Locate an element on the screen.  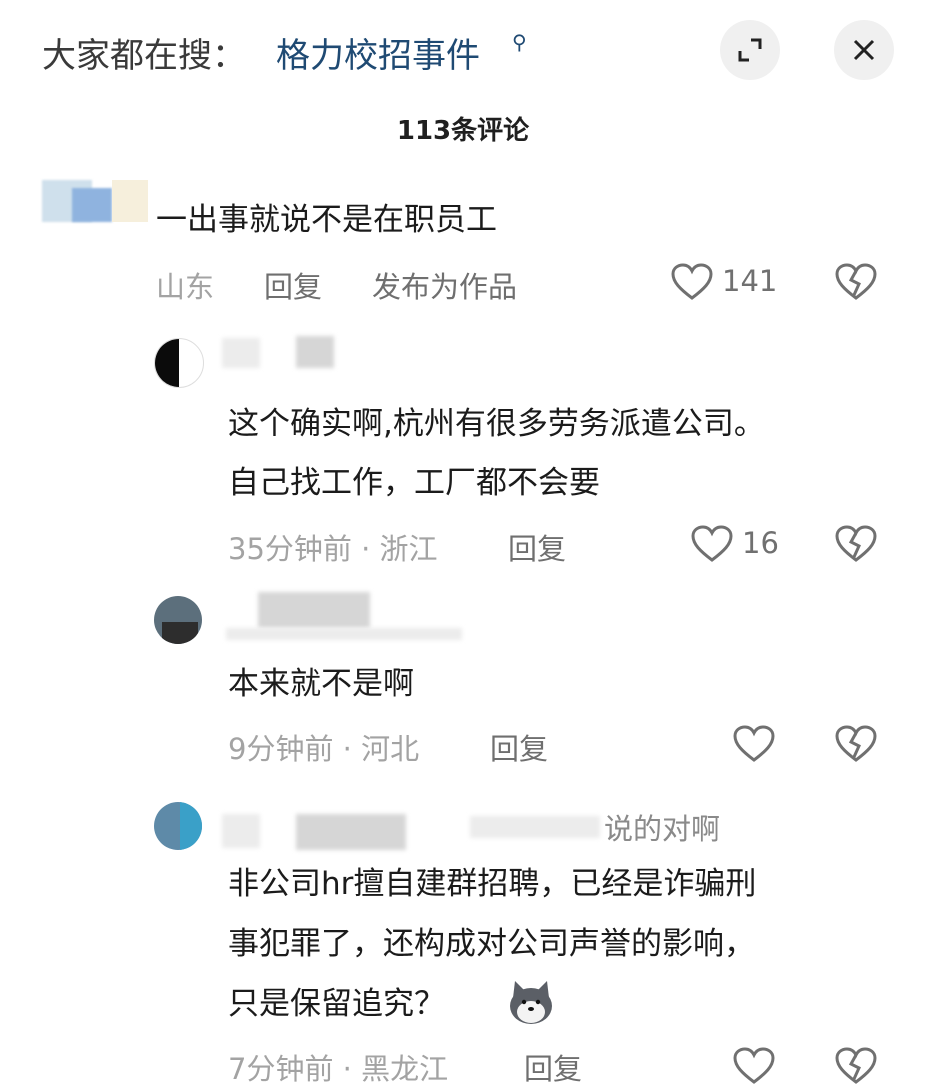
expand-icon is located at coordinates (750, 50).